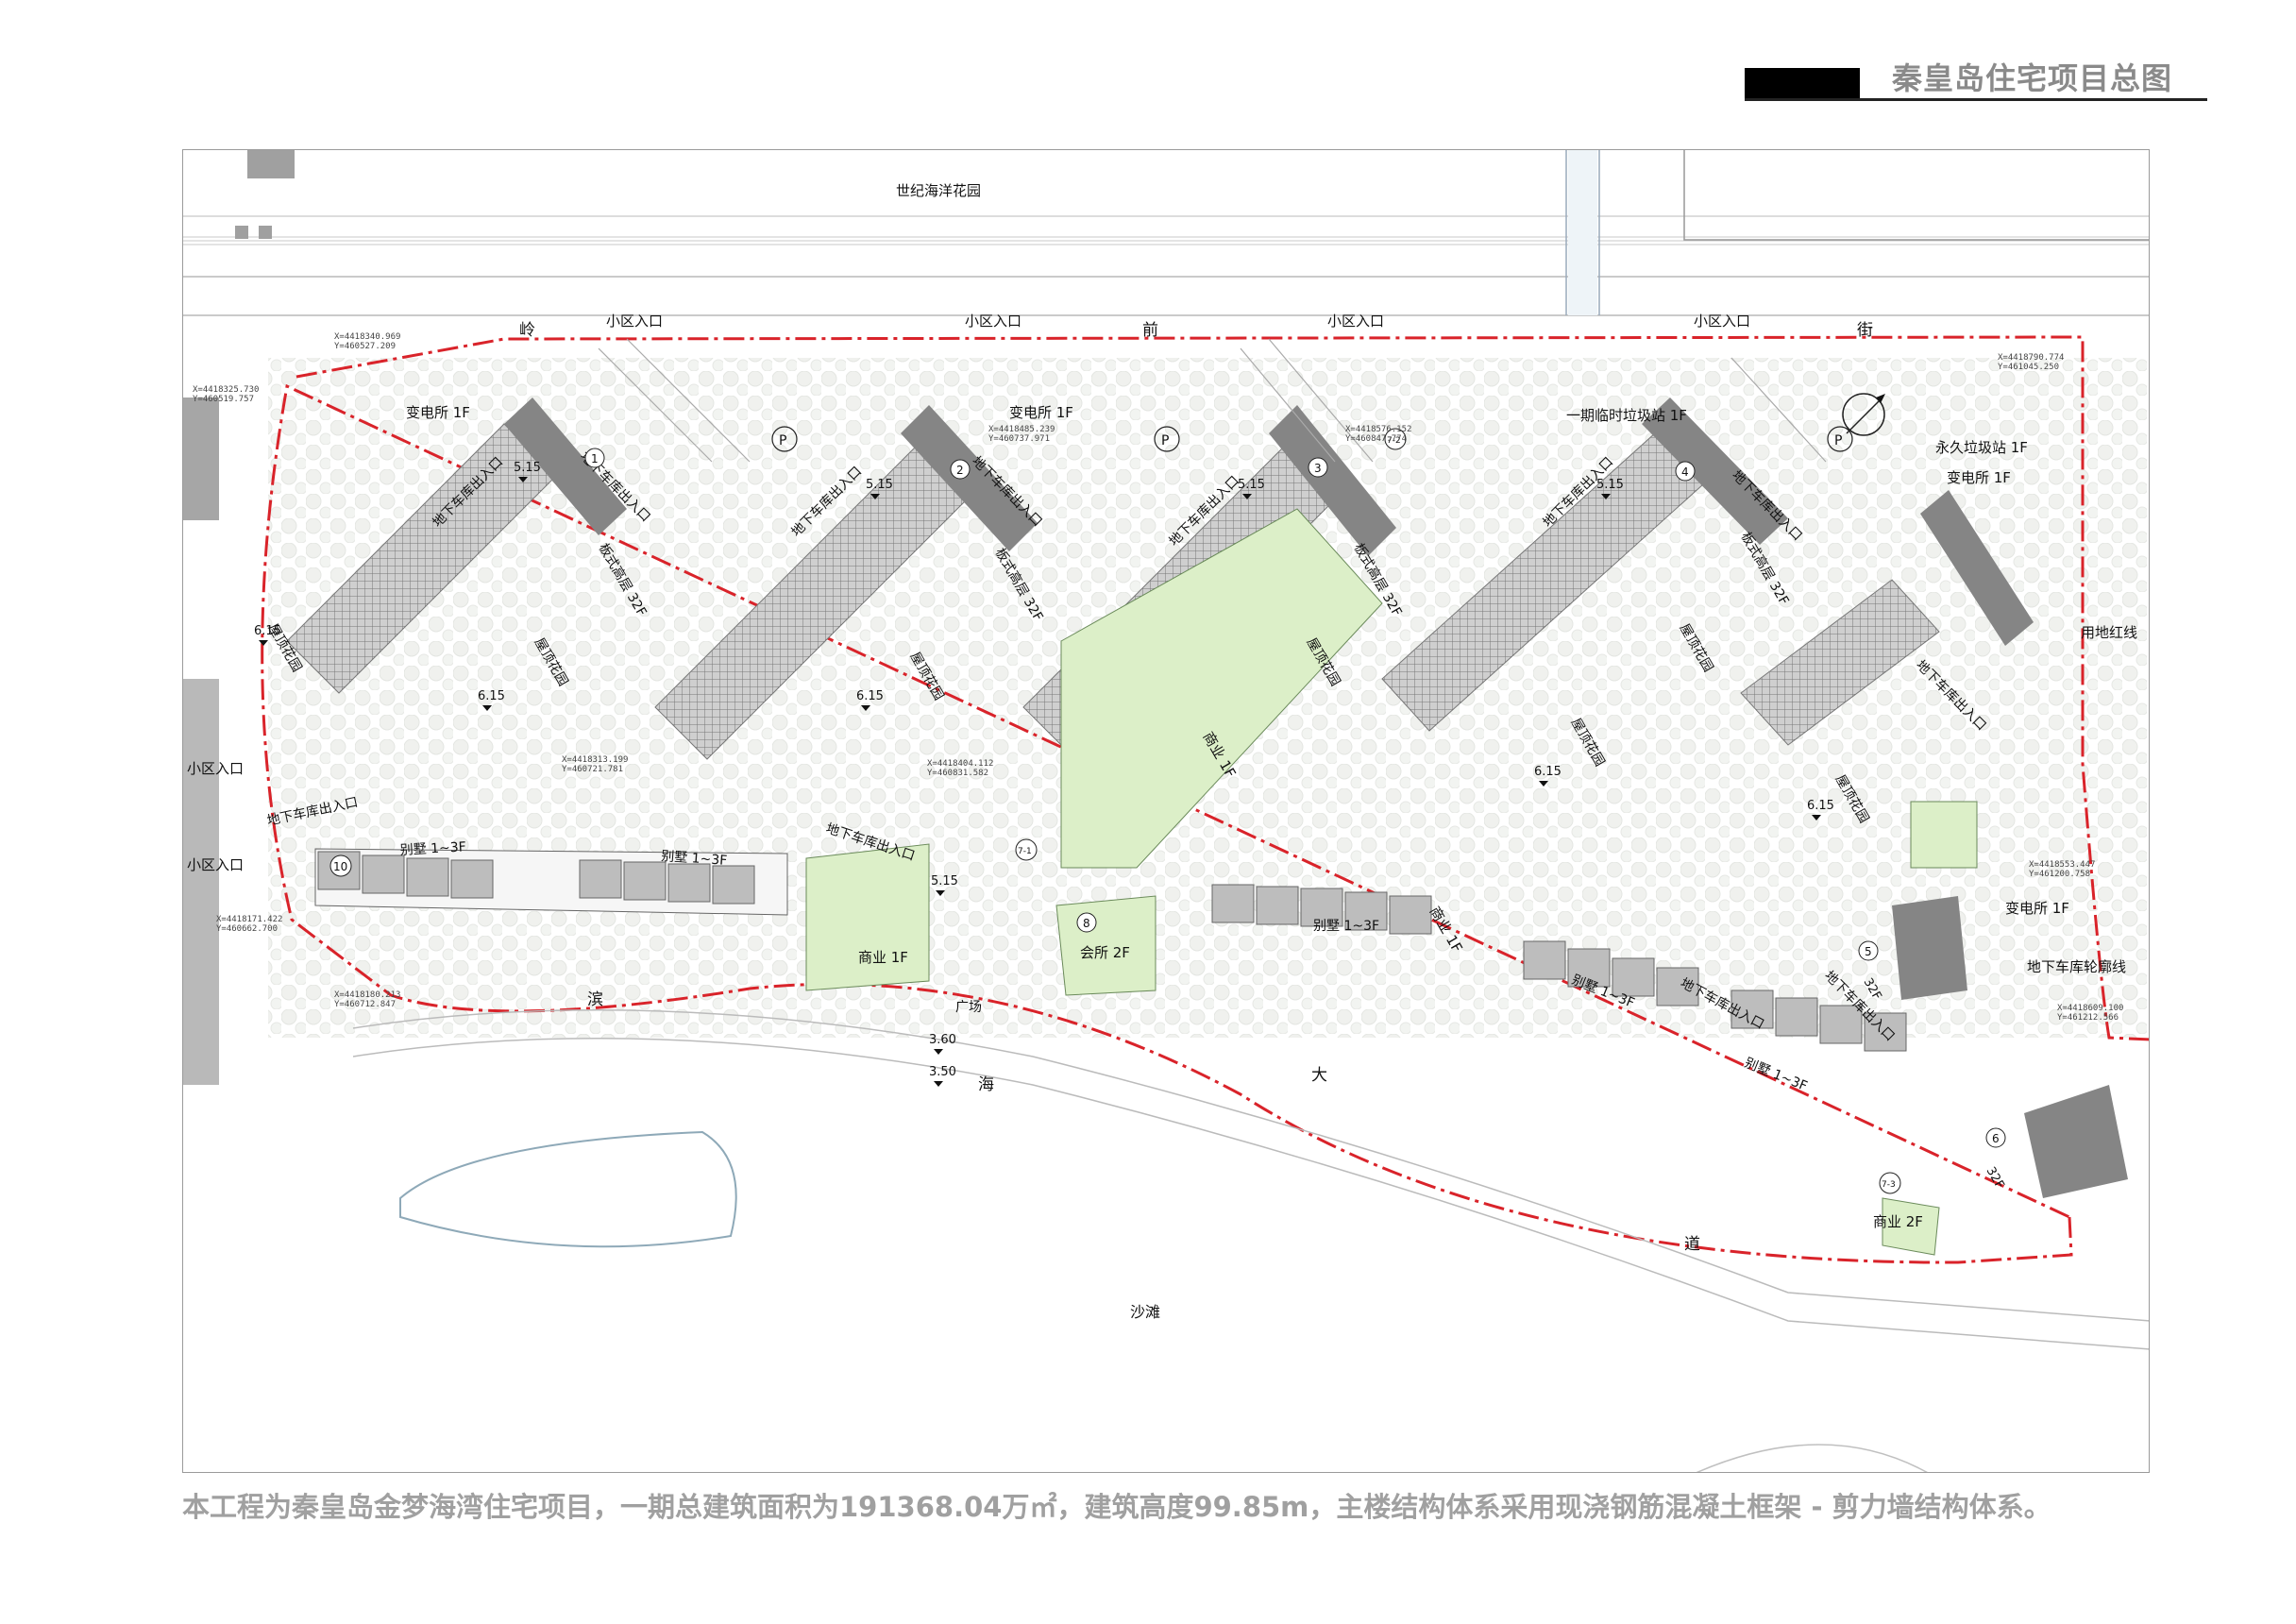 Image resolution: width=2296 pixels, height=1624 pixels. Describe the element at coordinates (942, 1072) in the screenshot. I see `elevation-12: 3.50` at that location.